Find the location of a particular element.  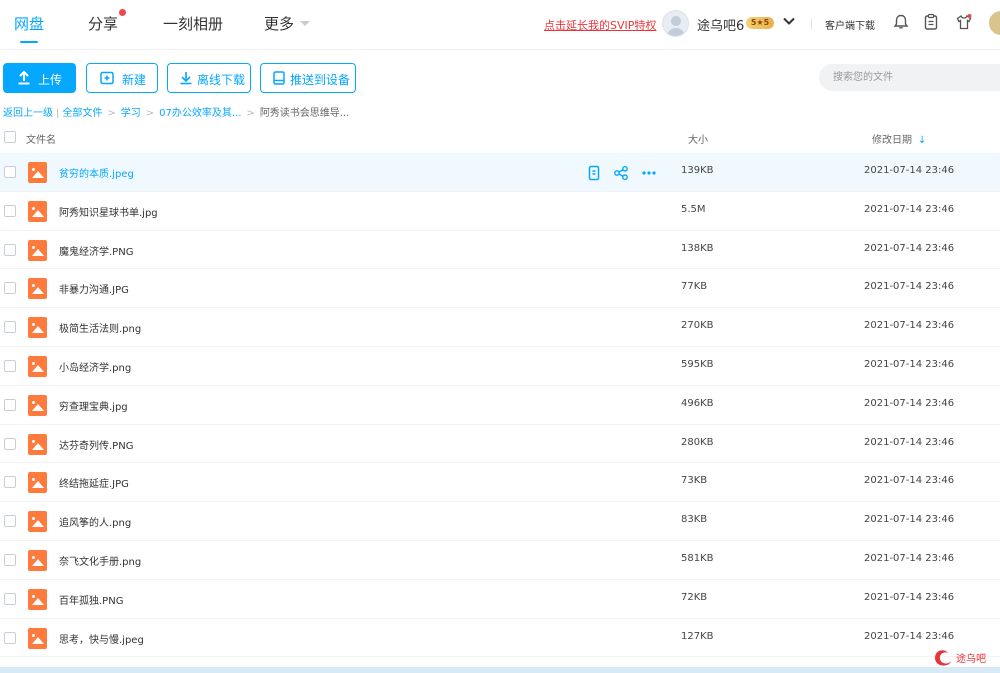

table-row: 百年孤独.PNG 72KB 2021-07-14 23:46 is located at coordinates (500, 599).